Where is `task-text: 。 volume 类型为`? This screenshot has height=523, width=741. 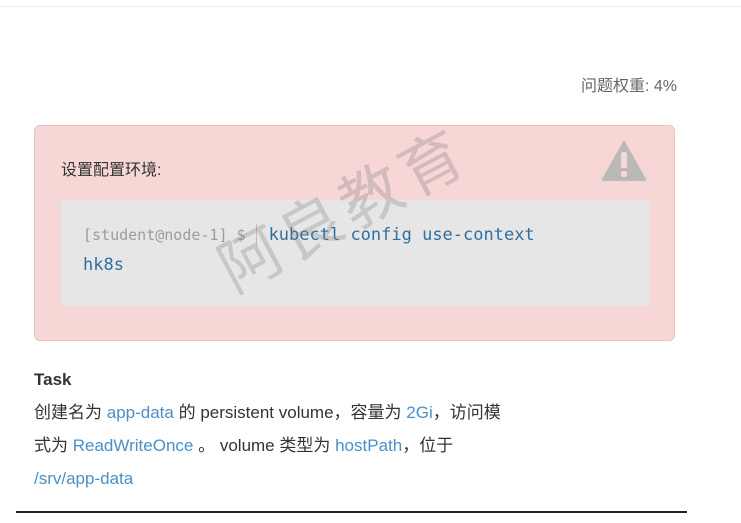
task-text: 。 volume 类型为 is located at coordinates (264, 445).